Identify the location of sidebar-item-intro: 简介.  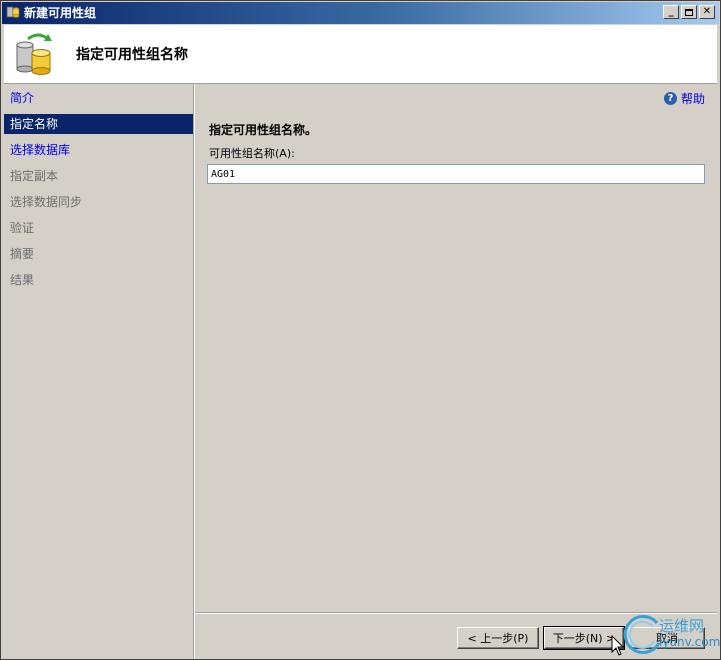
(98, 98).